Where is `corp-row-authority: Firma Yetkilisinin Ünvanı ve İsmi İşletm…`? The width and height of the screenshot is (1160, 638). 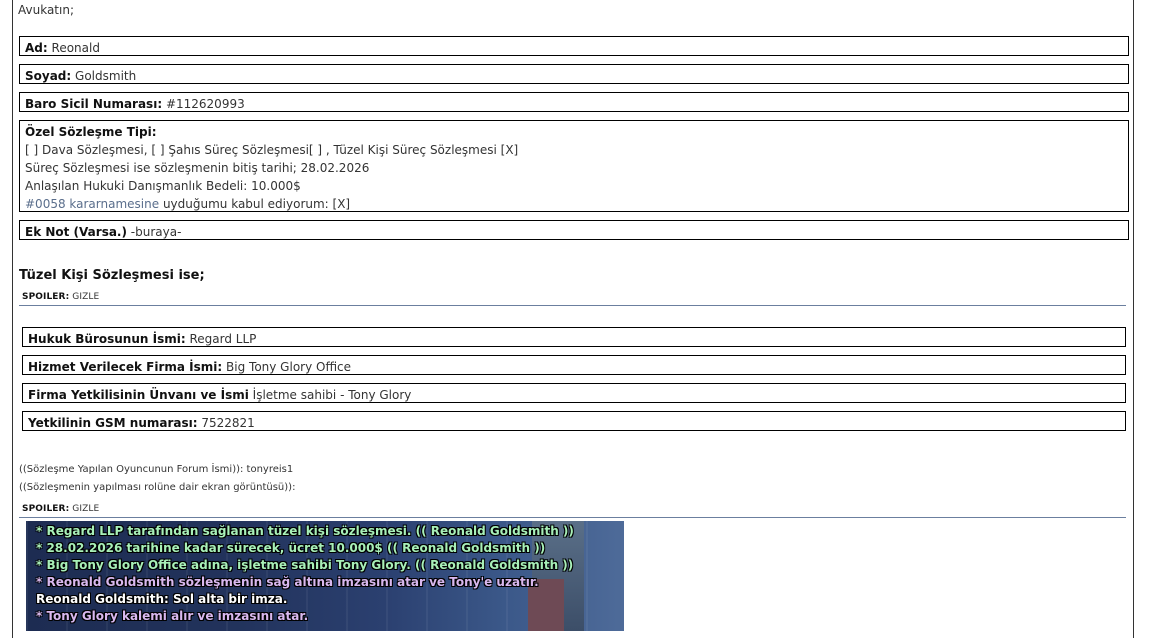
corp-row-authority: Firma Yetkilisinin Ünvanı ve İsmi İşletm… is located at coordinates (574, 393).